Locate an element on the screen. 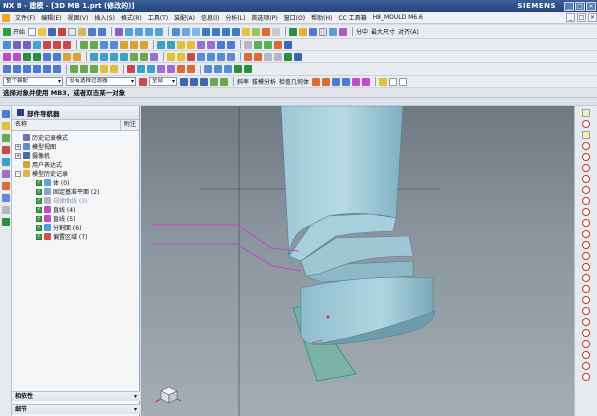  arc-right-icon is located at coordinates (586, 190).